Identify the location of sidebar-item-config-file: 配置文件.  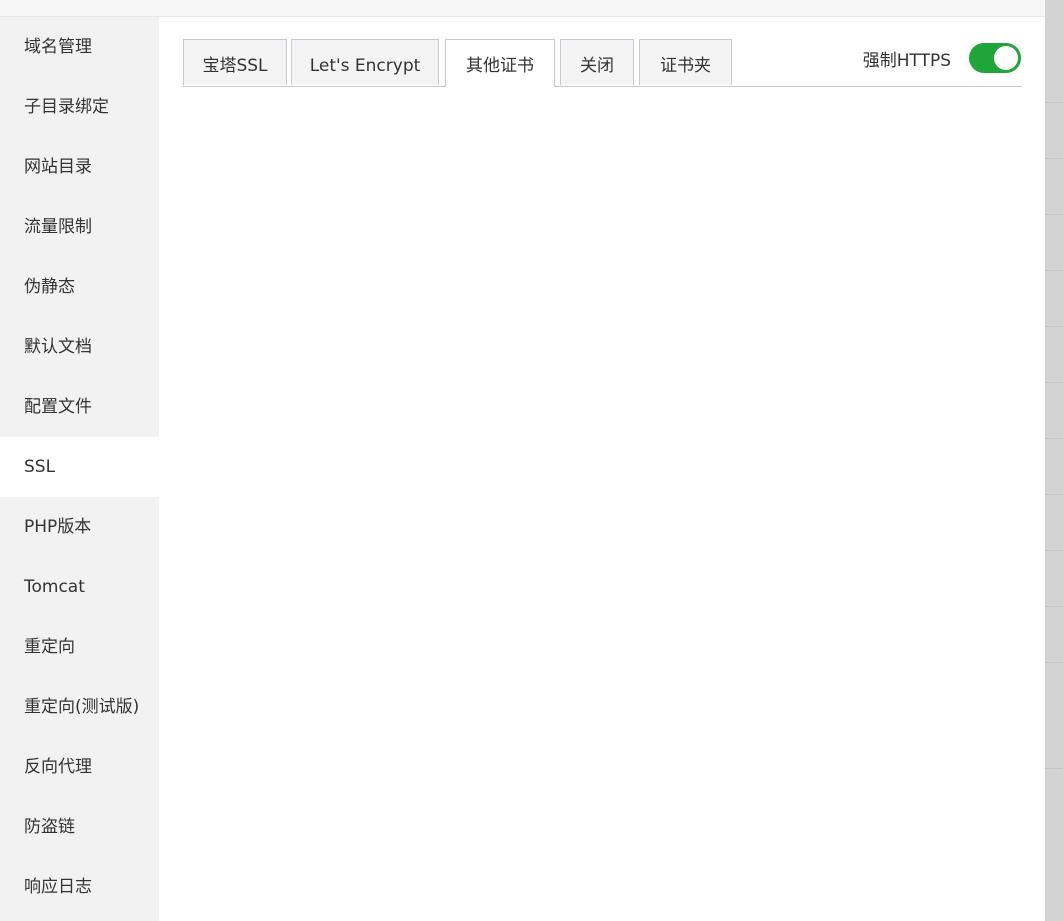
(79, 407).